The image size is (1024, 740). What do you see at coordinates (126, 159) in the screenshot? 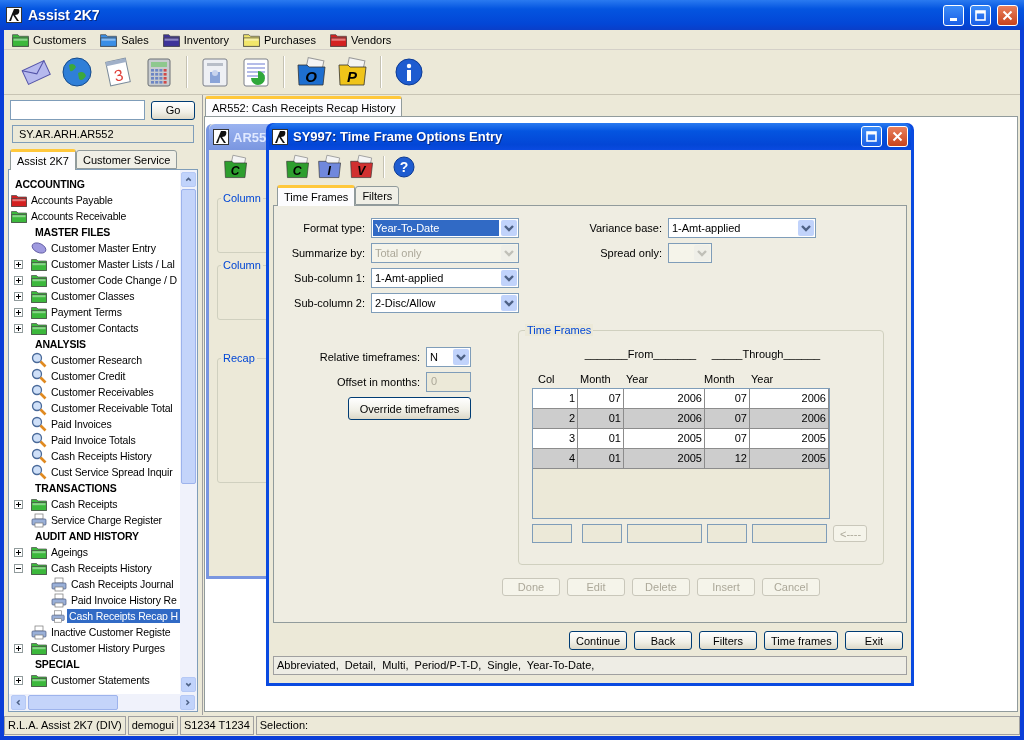
I see `tab: Customer Service` at bounding box center [126, 159].